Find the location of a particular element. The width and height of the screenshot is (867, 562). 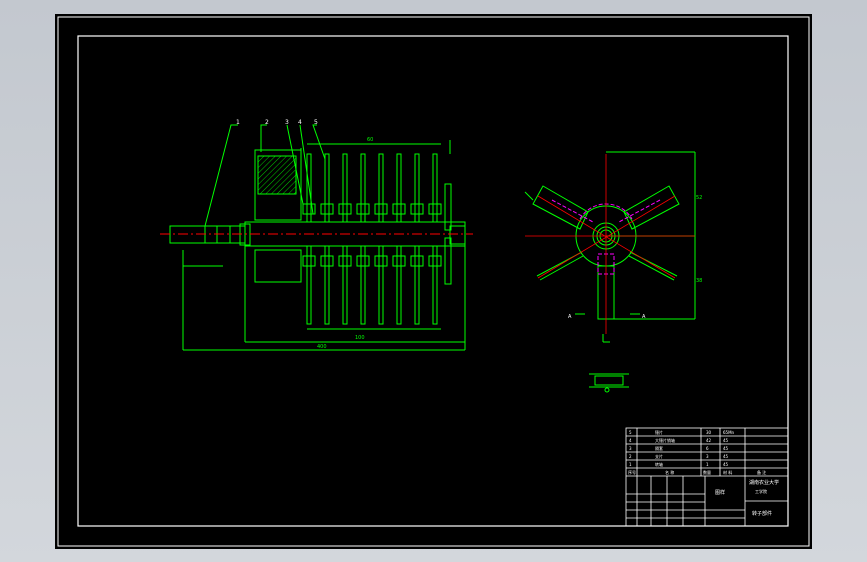

header-qty: 数量 is located at coordinates (707, 472).